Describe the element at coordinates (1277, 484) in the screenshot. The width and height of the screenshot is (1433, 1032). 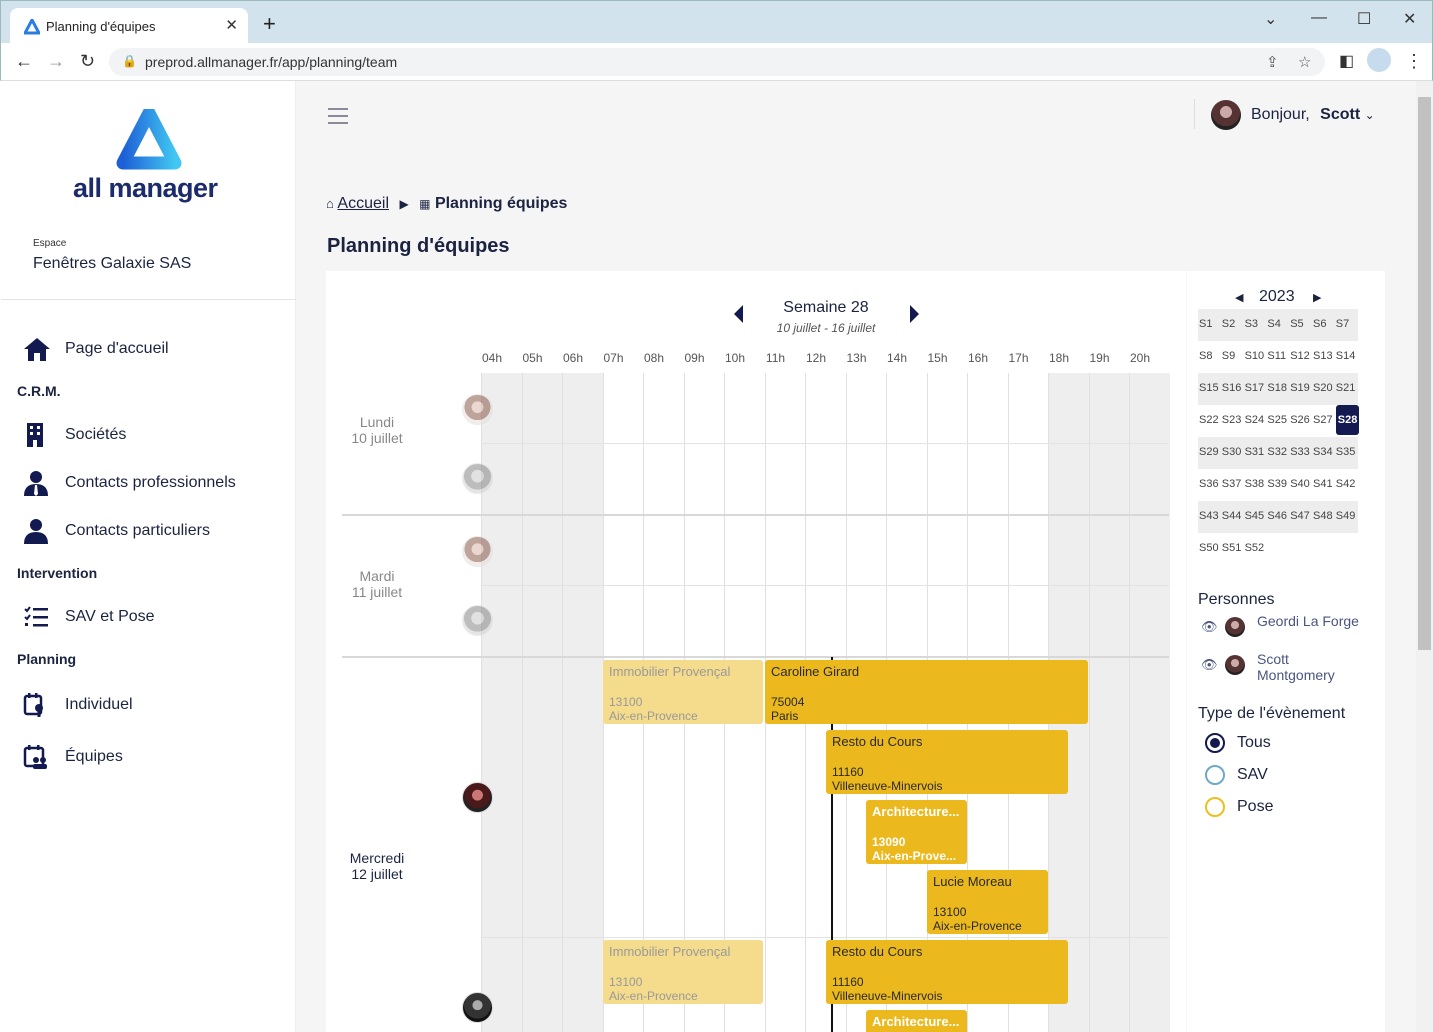
I see `week-cell: S39` at that location.